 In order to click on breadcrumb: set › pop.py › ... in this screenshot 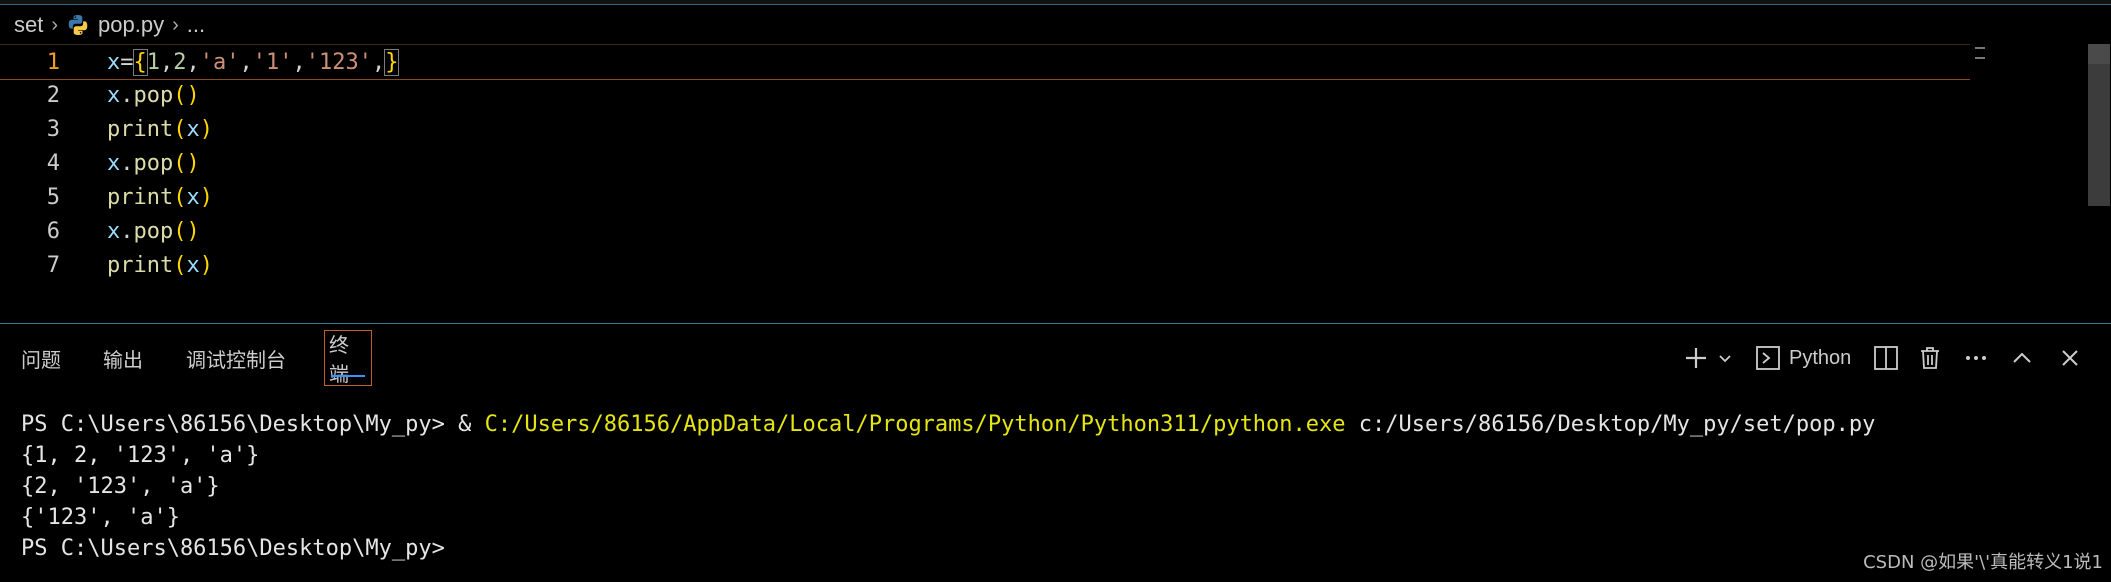, I will do `click(1055, 25)`.